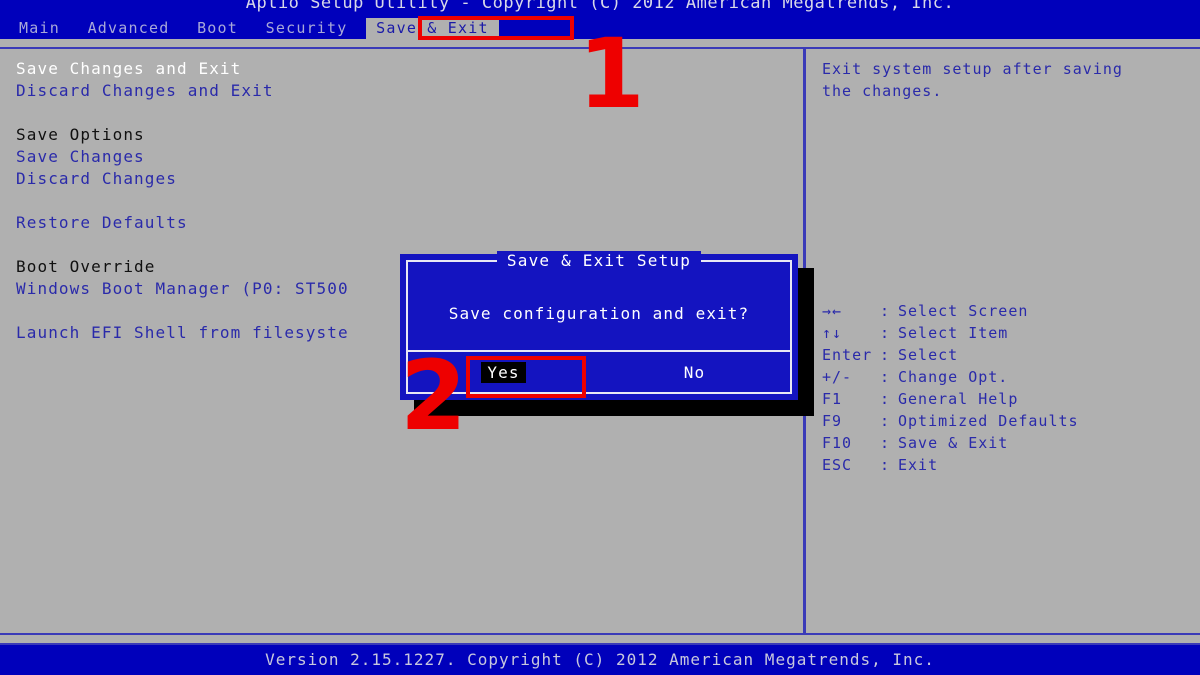 This screenshot has width=1200, height=675. What do you see at coordinates (432, 28) in the screenshot?
I see `menu-item-save-and-exit: Save & Exit` at bounding box center [432, 28].